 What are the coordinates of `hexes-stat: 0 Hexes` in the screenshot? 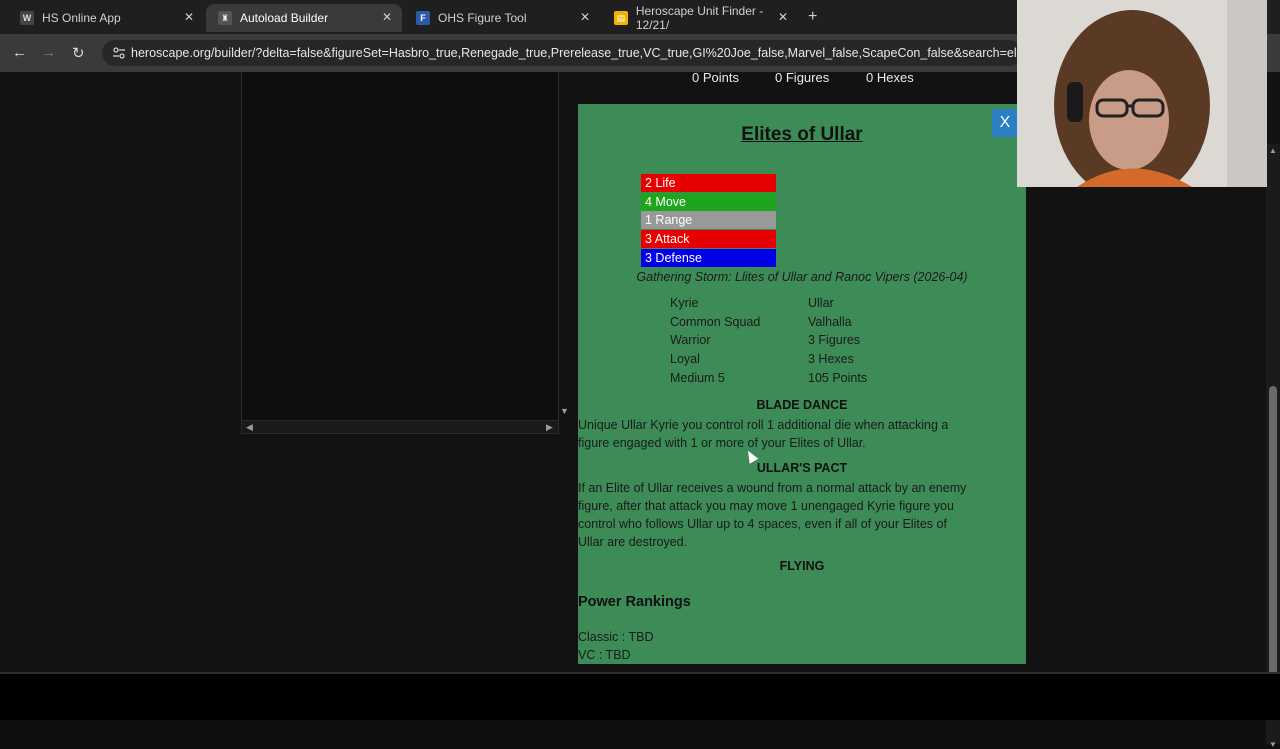 It's located at (890, 77).